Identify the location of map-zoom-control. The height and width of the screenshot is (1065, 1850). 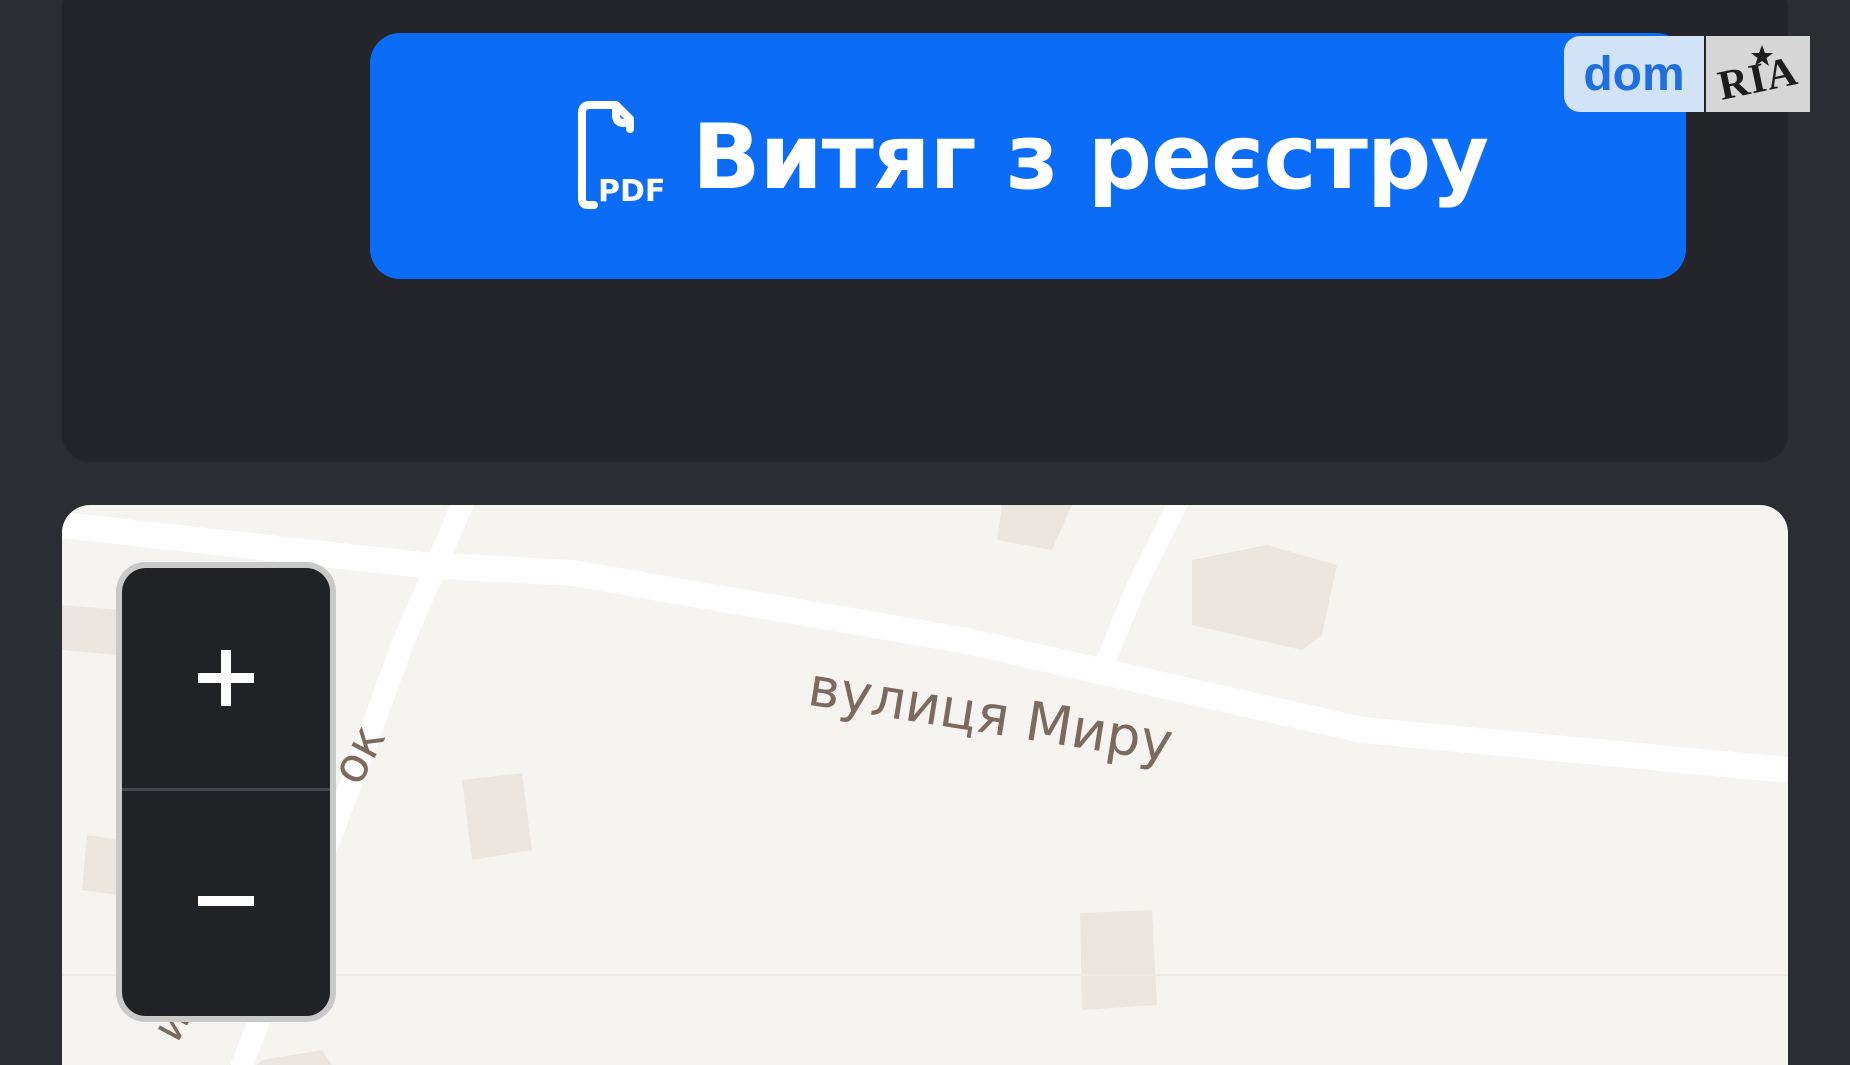
(226, 792).